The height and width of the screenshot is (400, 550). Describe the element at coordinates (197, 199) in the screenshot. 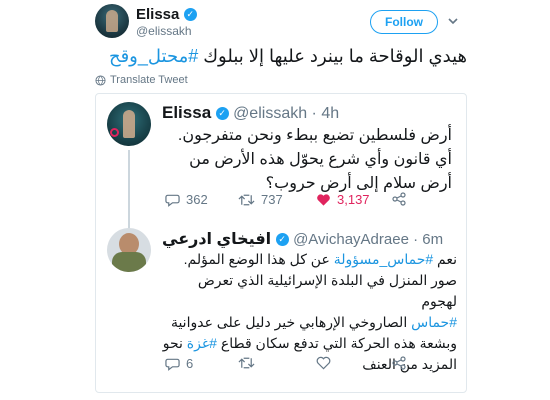

I see `reply-count: 362` at that location.